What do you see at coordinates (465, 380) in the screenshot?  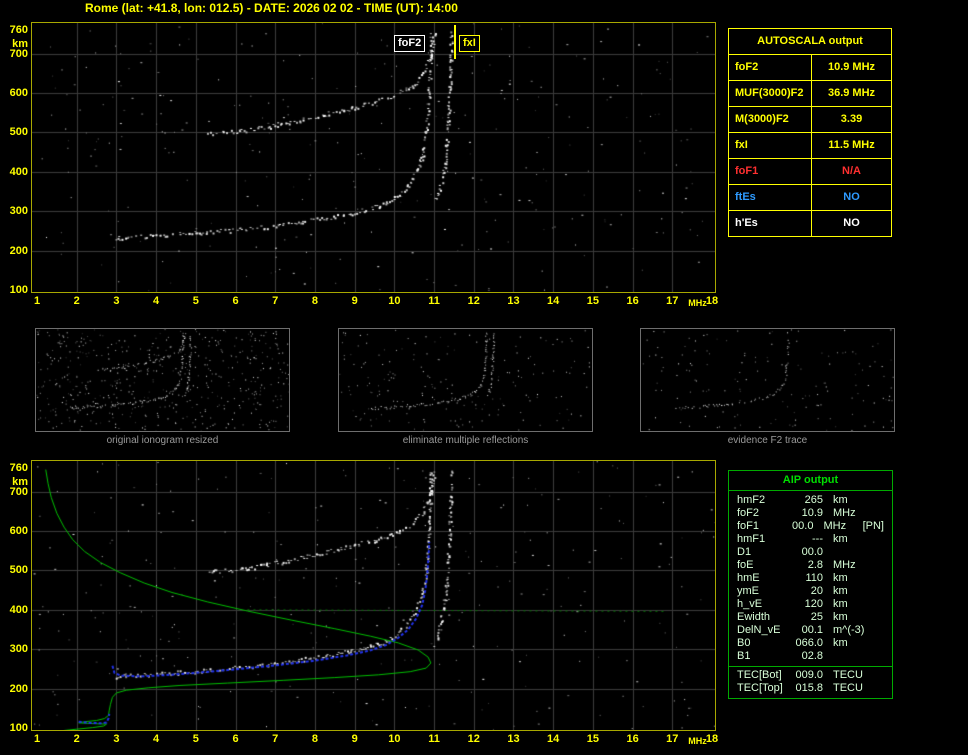 I see `thumbnail-eliminate-plot` at bounding box center [465, 380].